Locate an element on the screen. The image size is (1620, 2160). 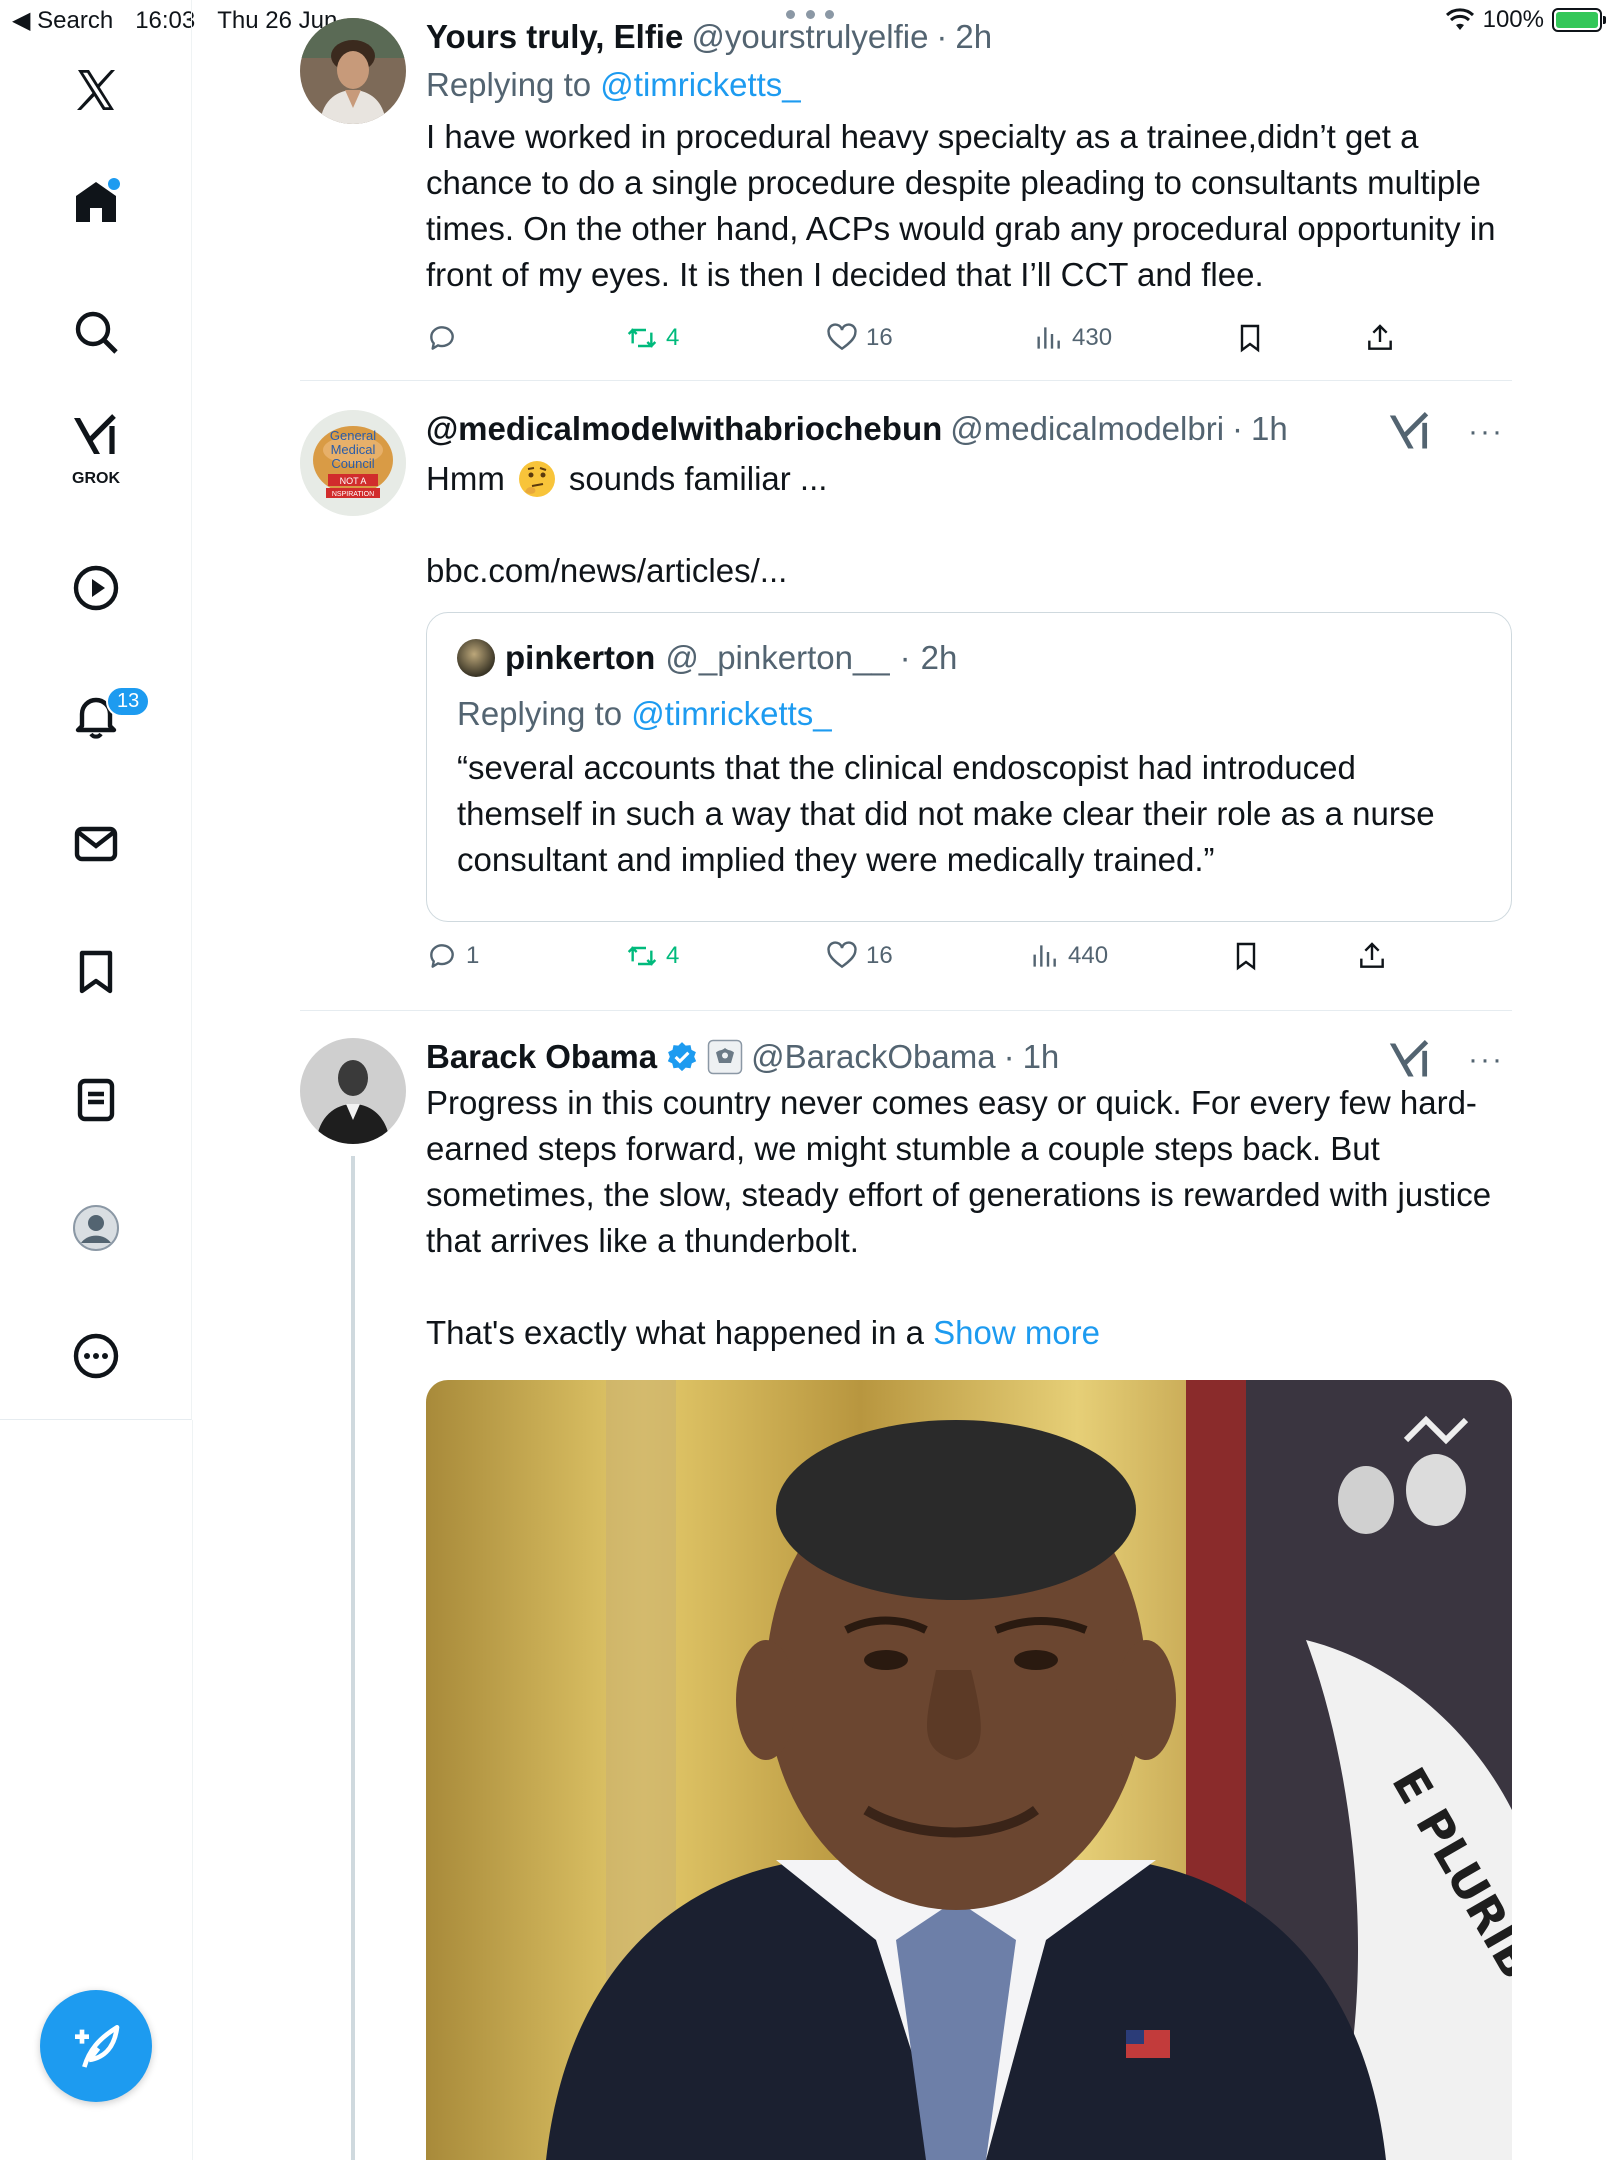
nav-grok: GROK is located at coordinates (96, 462).